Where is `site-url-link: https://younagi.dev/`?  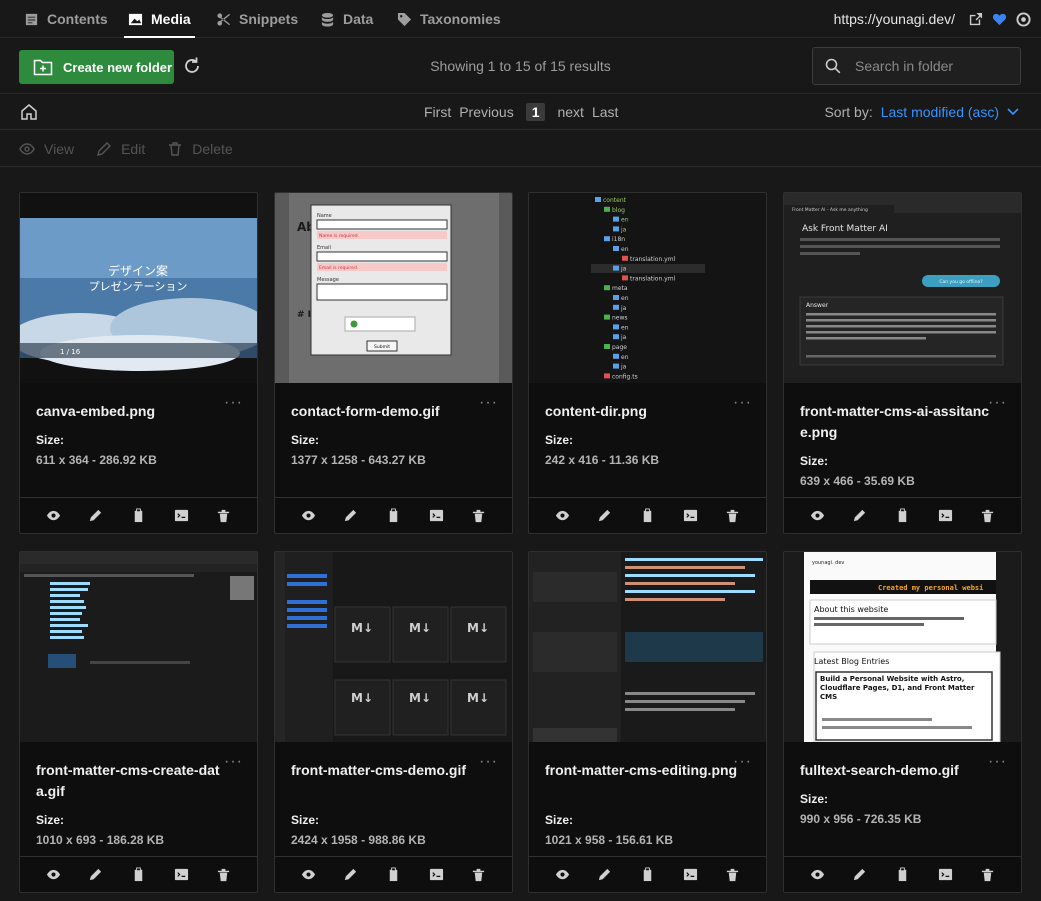
site-url-link: https://younagi.dev/ is located at coordinates (894, 19).